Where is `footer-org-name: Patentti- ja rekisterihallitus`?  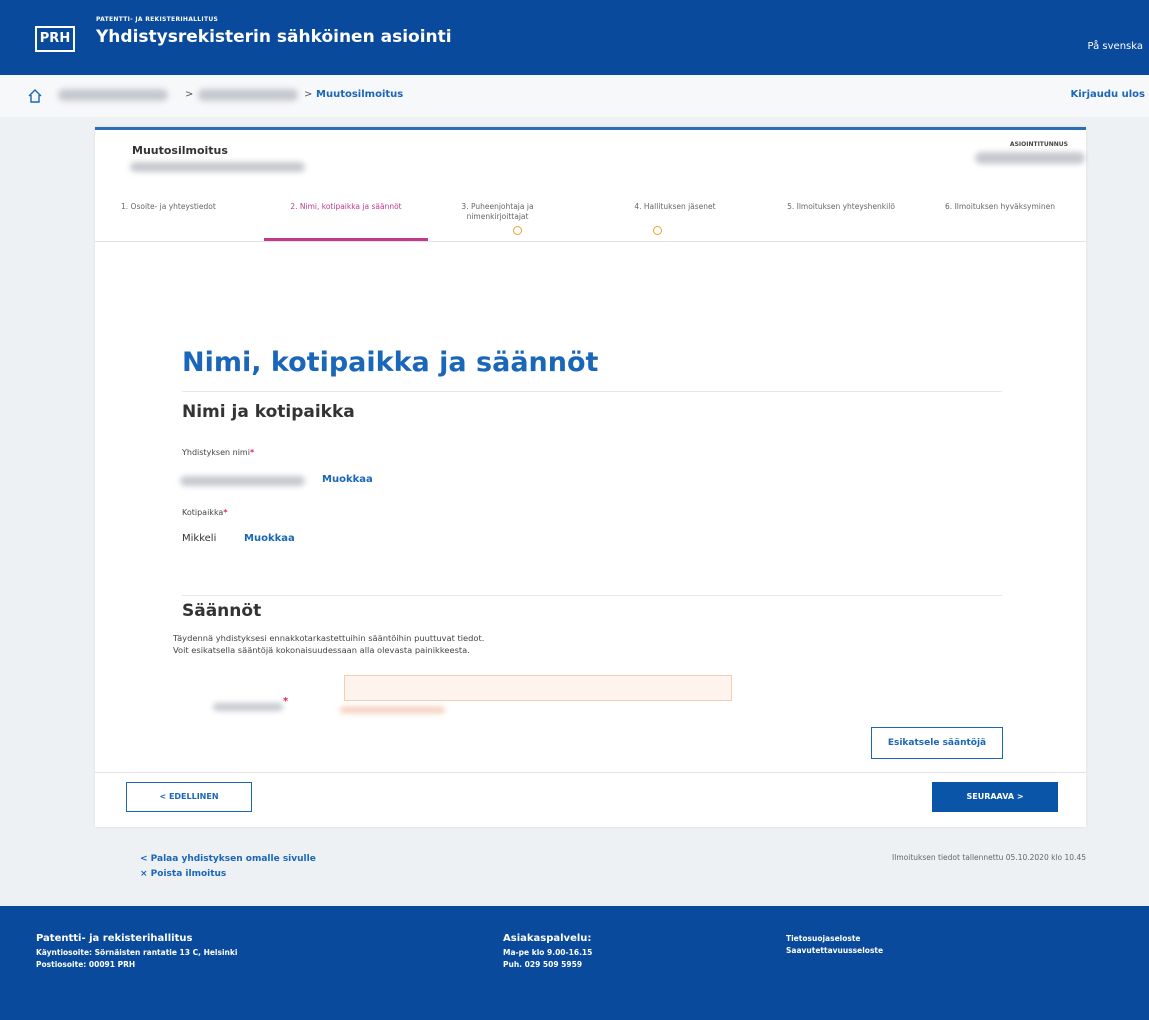
footer-org-name: Patentti- ja rekisterihallitus is located at coordinates (114, 938).